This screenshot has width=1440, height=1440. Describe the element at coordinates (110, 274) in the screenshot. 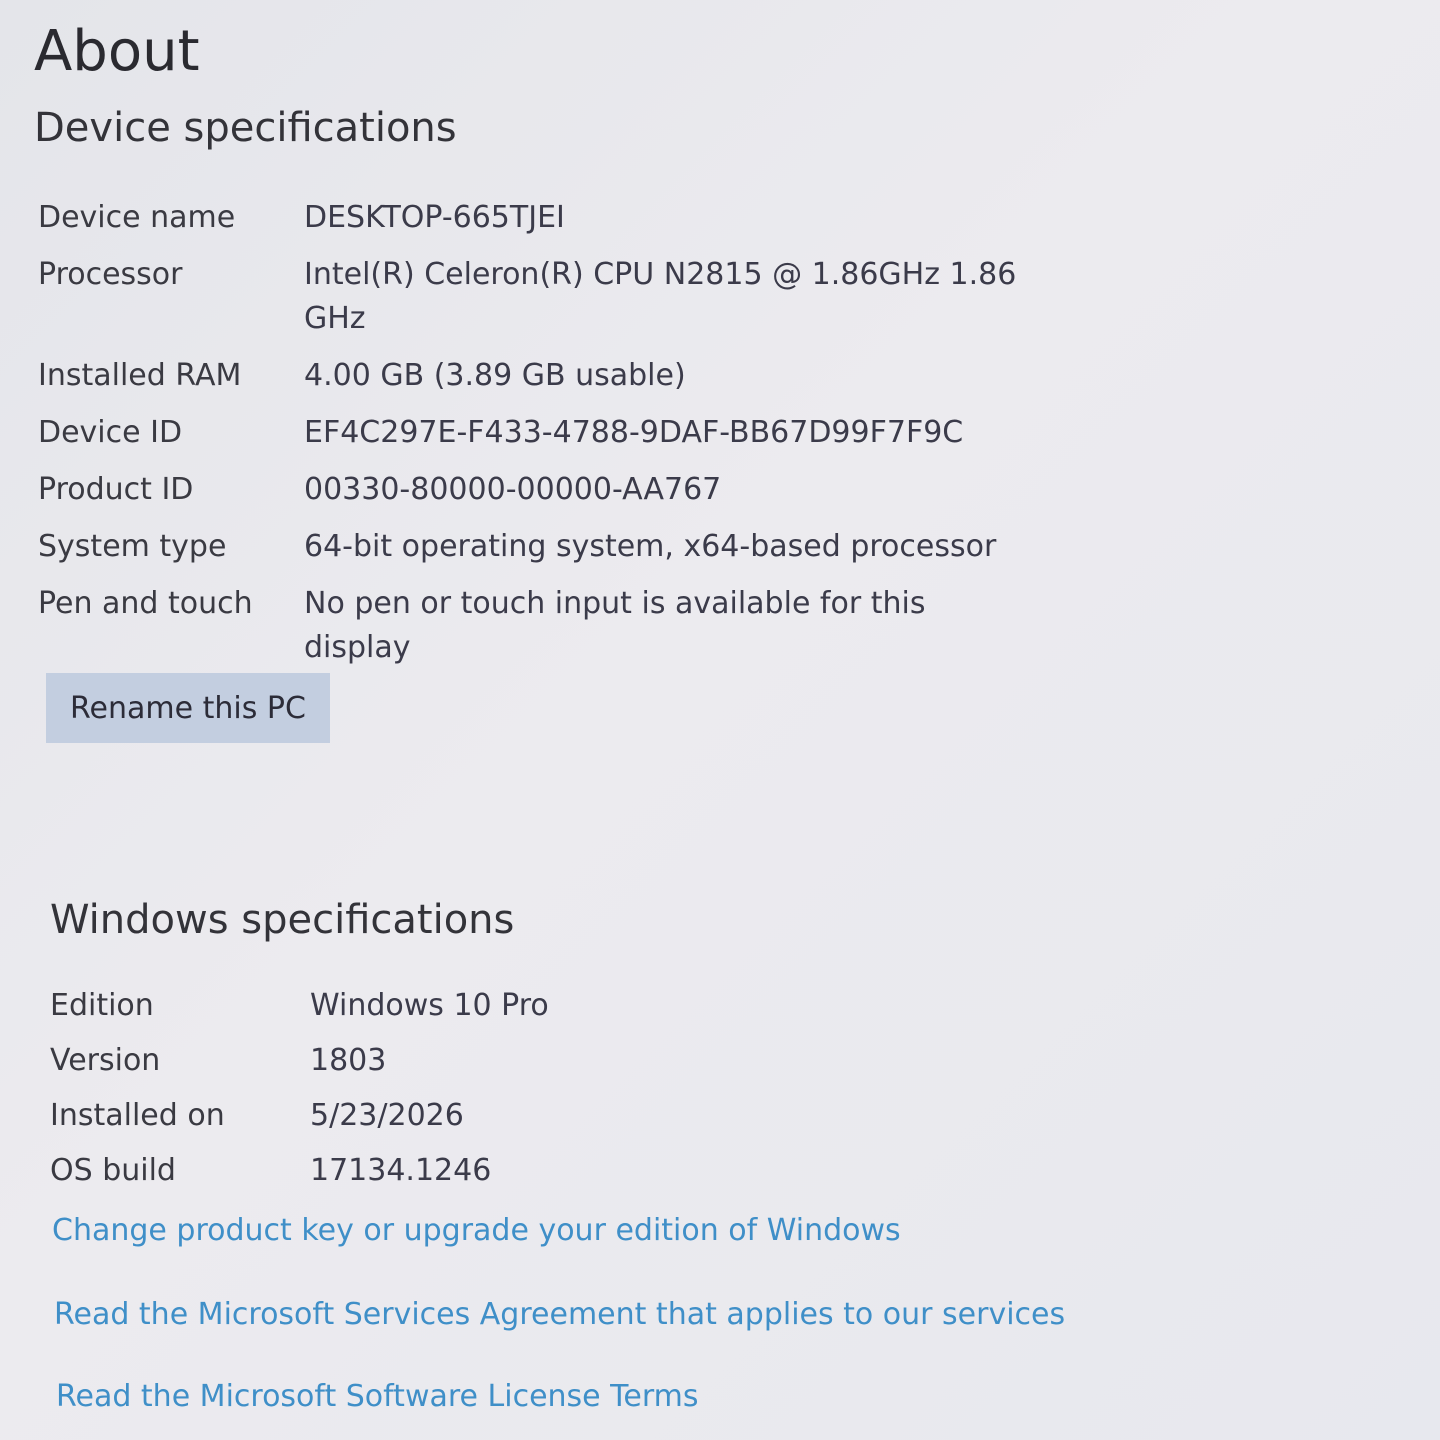

I see `spec-label: Processor` at that location.